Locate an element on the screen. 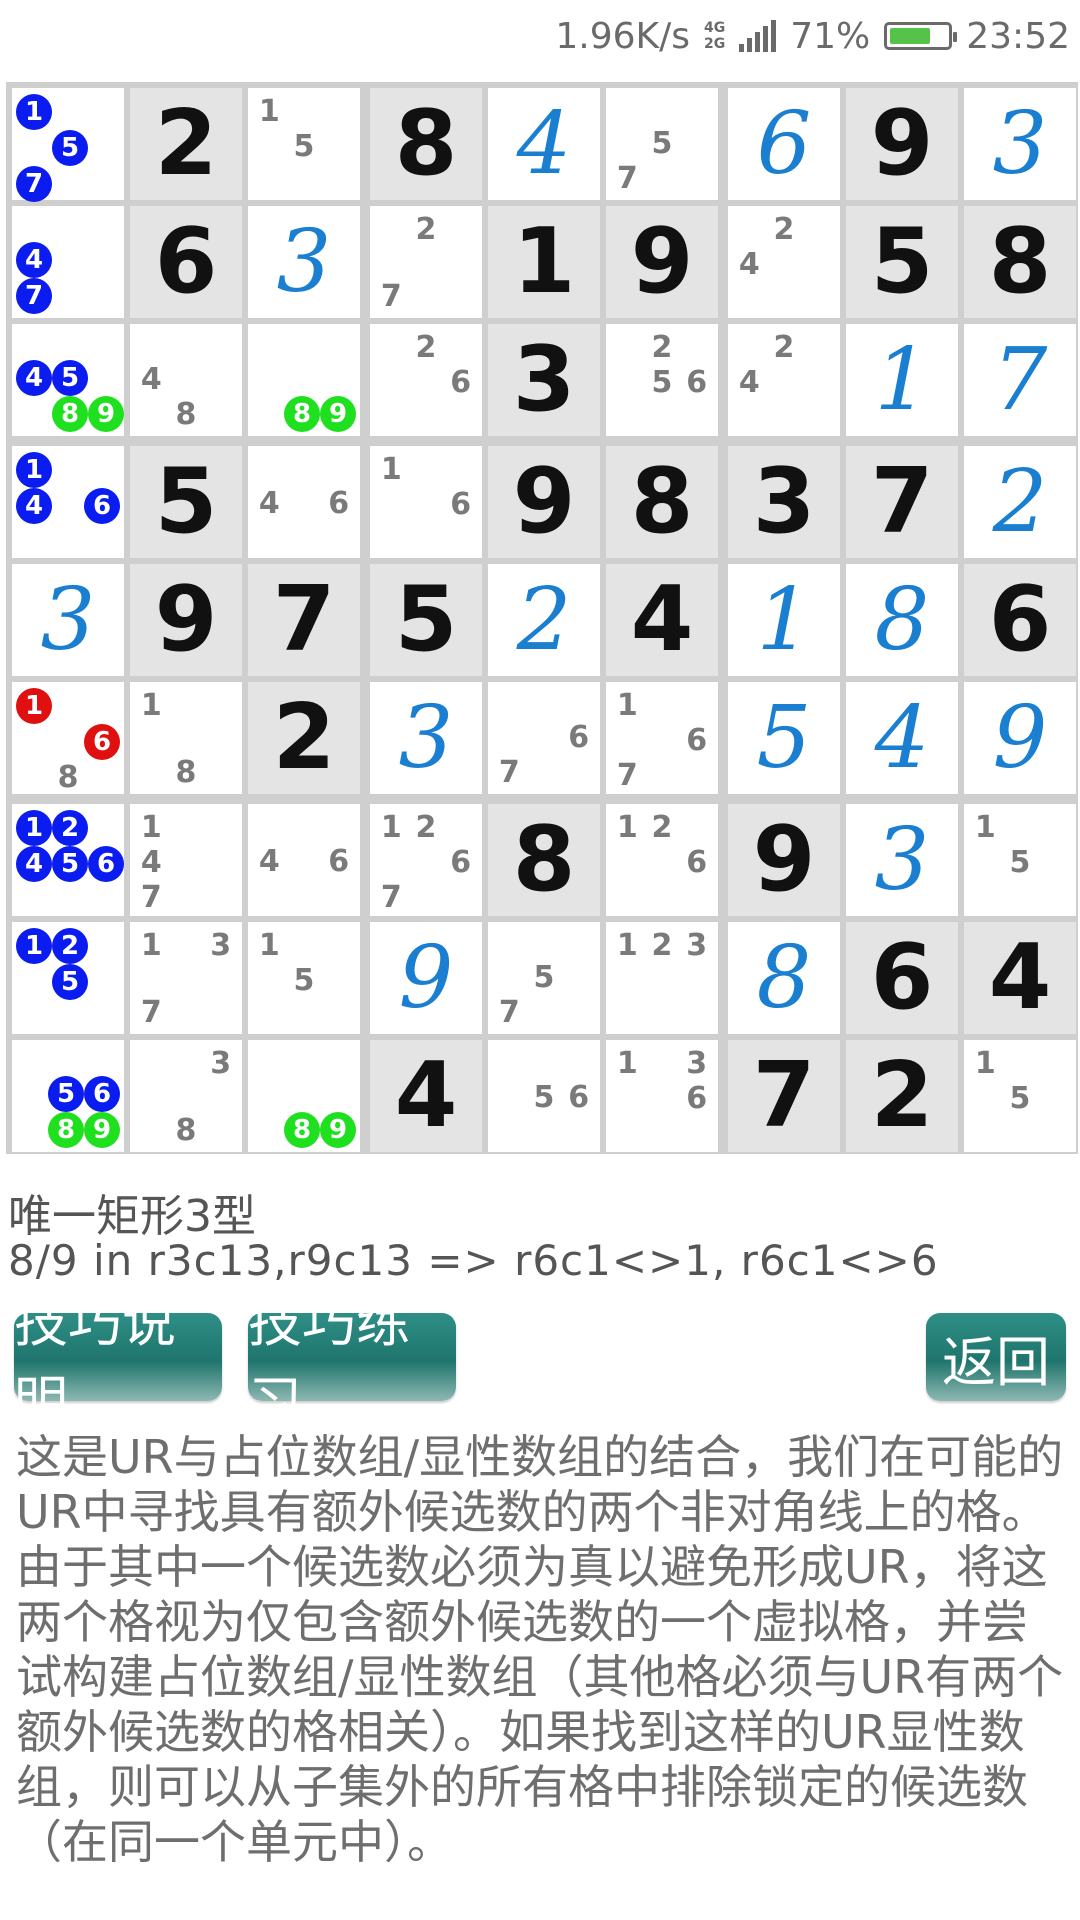 This screenshot has height=1920, width=1080. cell-r1c9: 3 is located at coordinates (1020, 144).